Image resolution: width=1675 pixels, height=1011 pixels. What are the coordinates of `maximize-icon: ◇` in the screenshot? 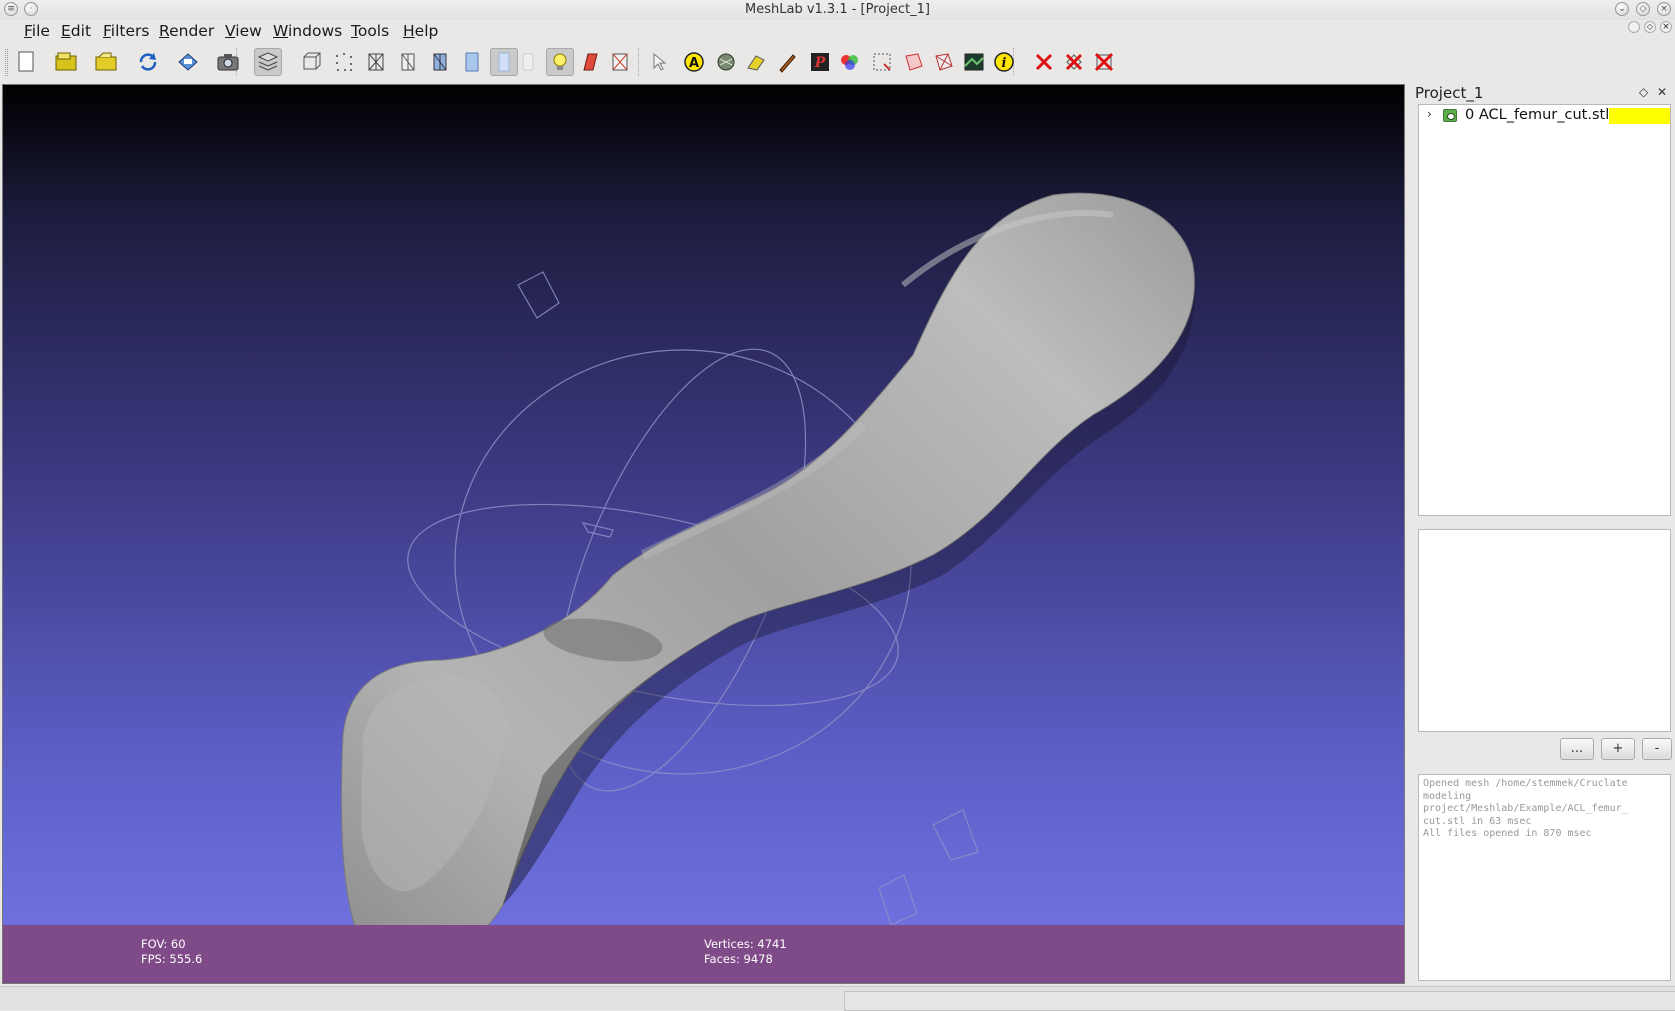 It's located at (1643, 9).